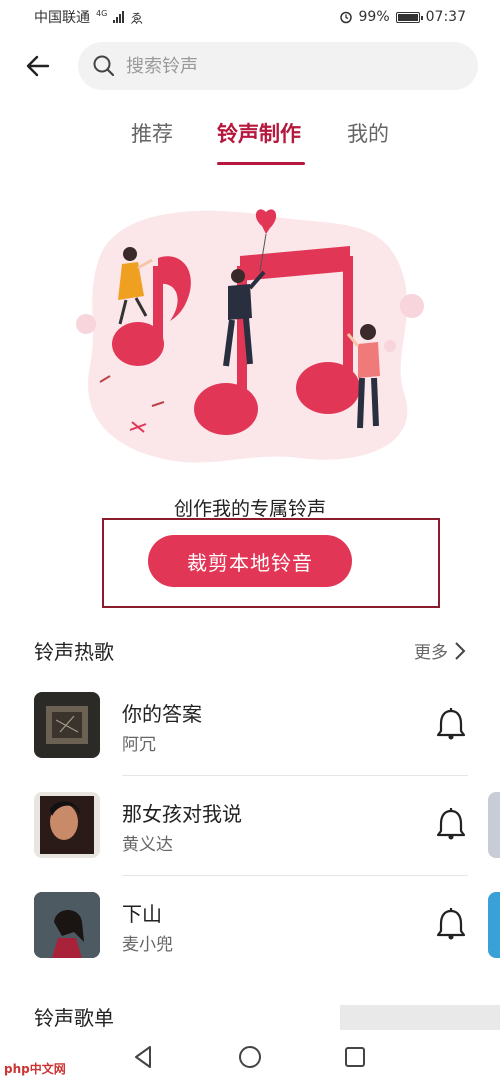 The width and height of the screenshot is (500, 1083). I want to click on more-link: 更多, so click(440, 650).